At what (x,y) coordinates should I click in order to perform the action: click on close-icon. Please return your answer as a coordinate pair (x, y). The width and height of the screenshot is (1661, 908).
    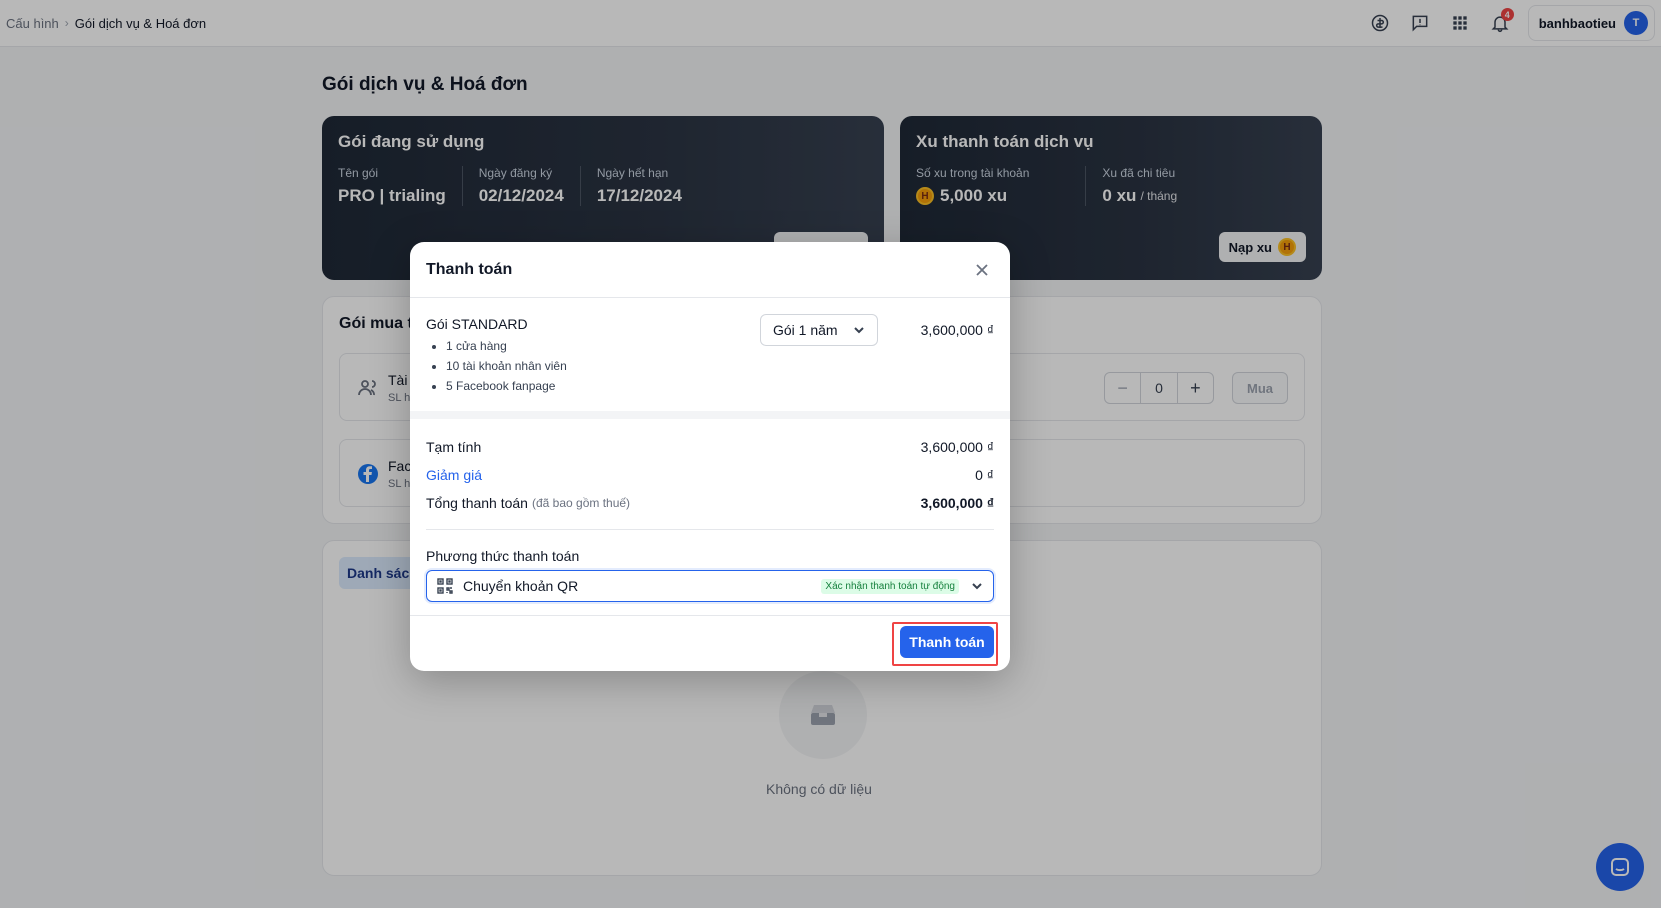
    Looking at the image, I should click on (982, 270).